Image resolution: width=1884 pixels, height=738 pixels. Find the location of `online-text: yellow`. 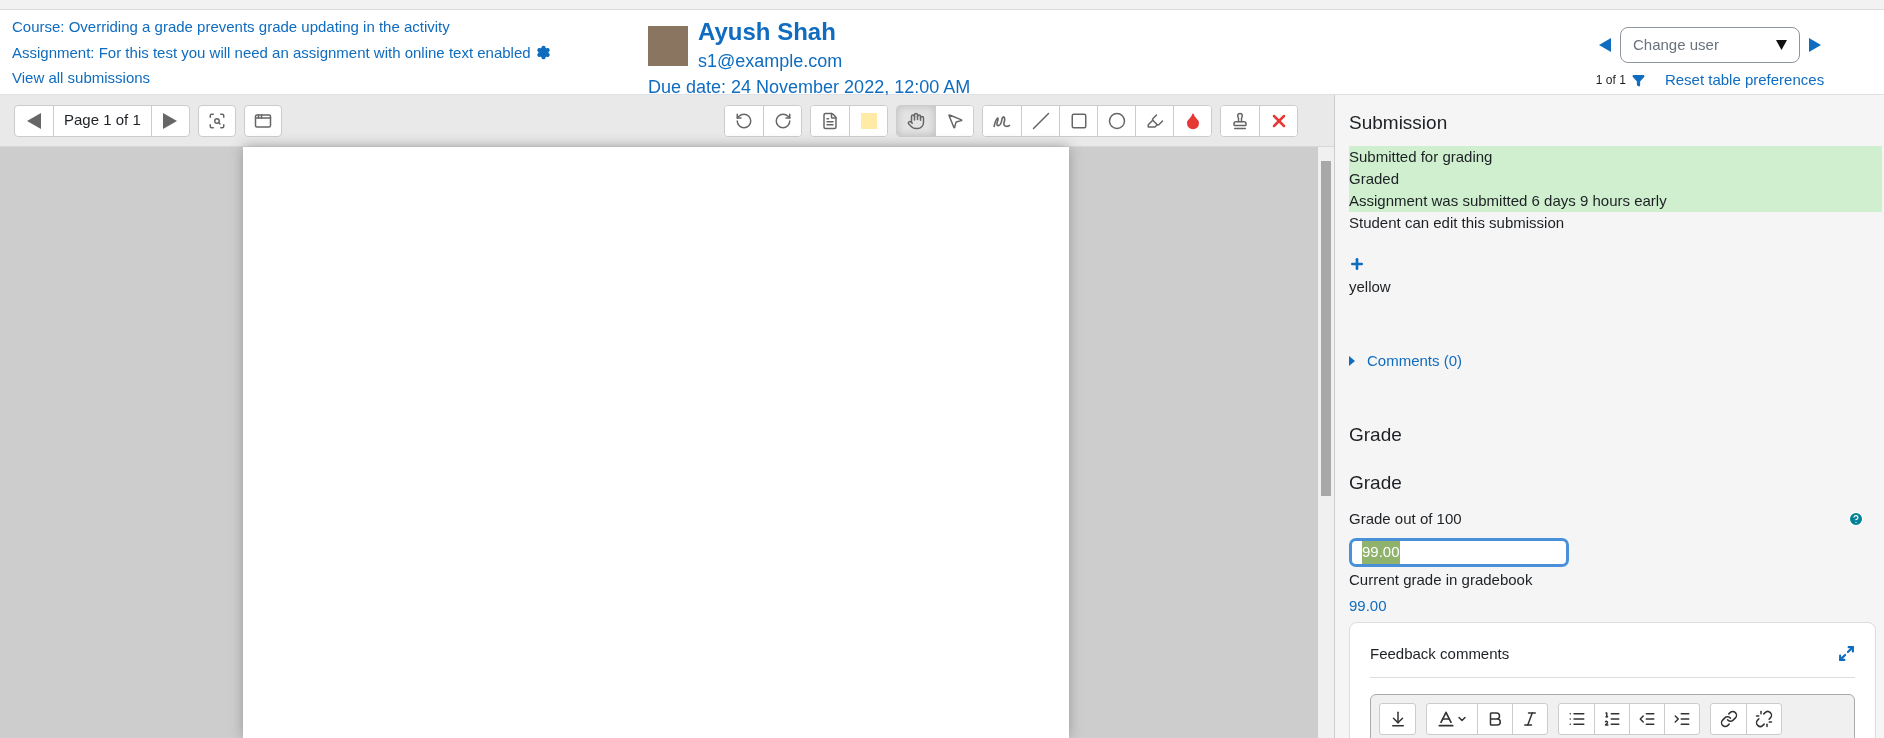

online-text: yellow is located at coordinates (1370, 286).